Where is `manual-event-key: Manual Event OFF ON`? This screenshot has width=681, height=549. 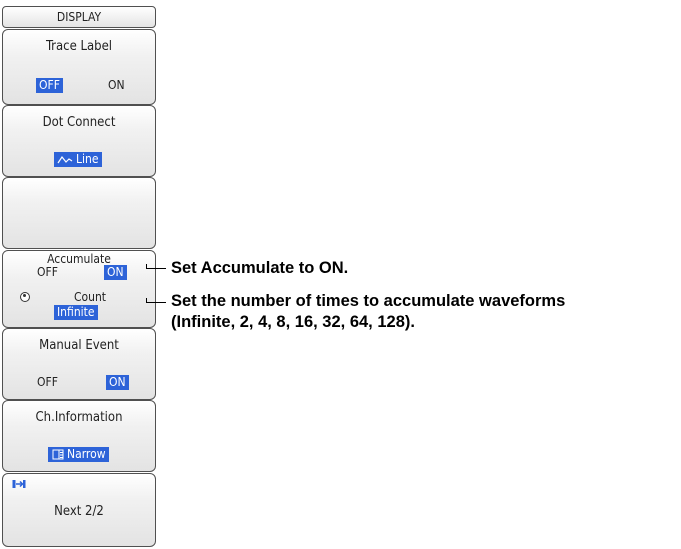 manual-event-key: Manual Event OFF ON is located at coordinates (79, 364).